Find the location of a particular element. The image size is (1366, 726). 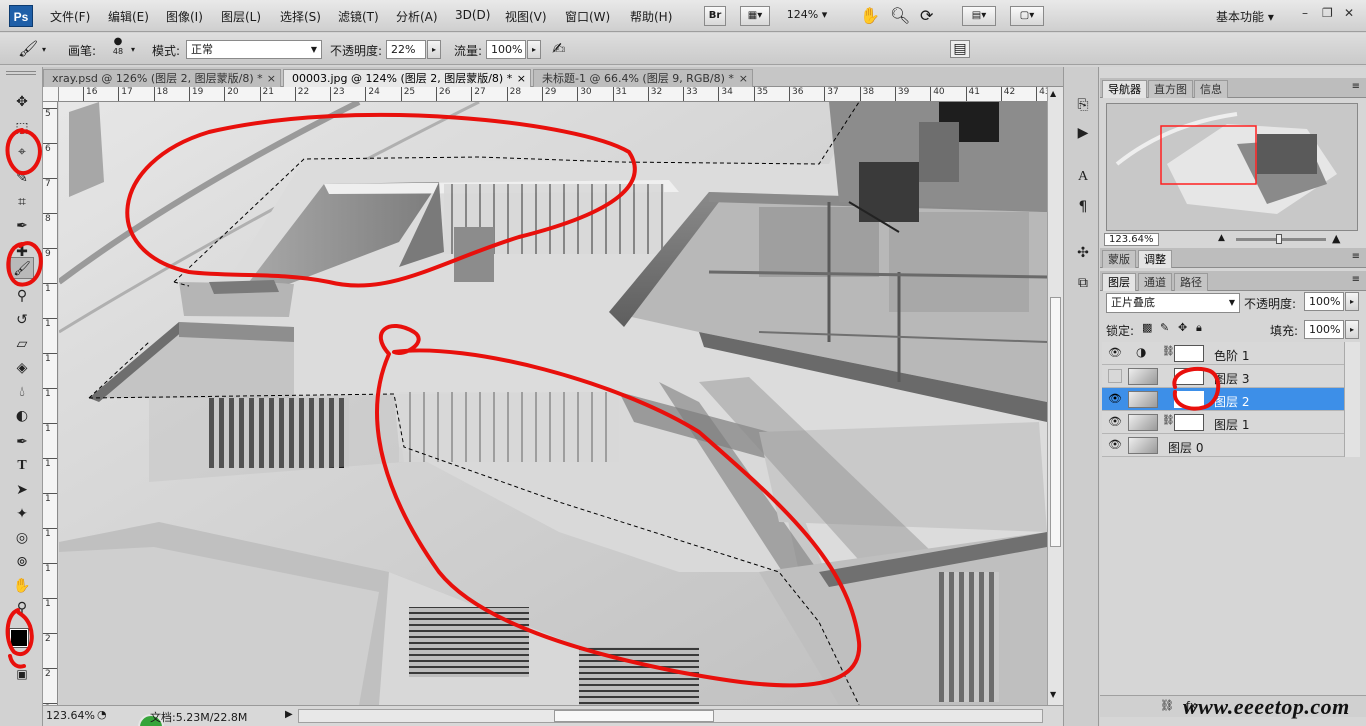

zoom-level-dropdown: 124% ▾ is located at coordinates (807, 16).